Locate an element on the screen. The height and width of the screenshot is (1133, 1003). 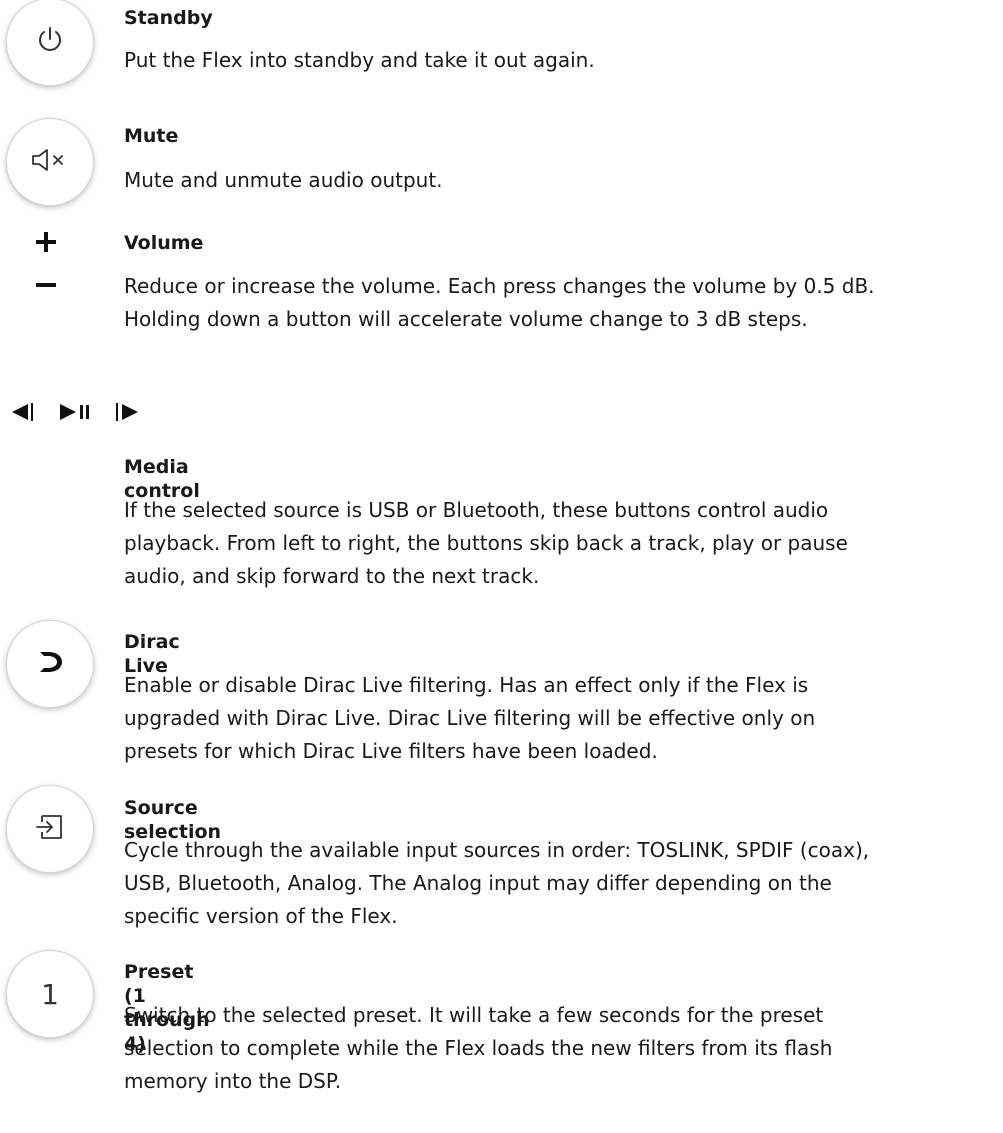
preset-description-line3: memory into the DSP. is located at coordinates (233, 1081).